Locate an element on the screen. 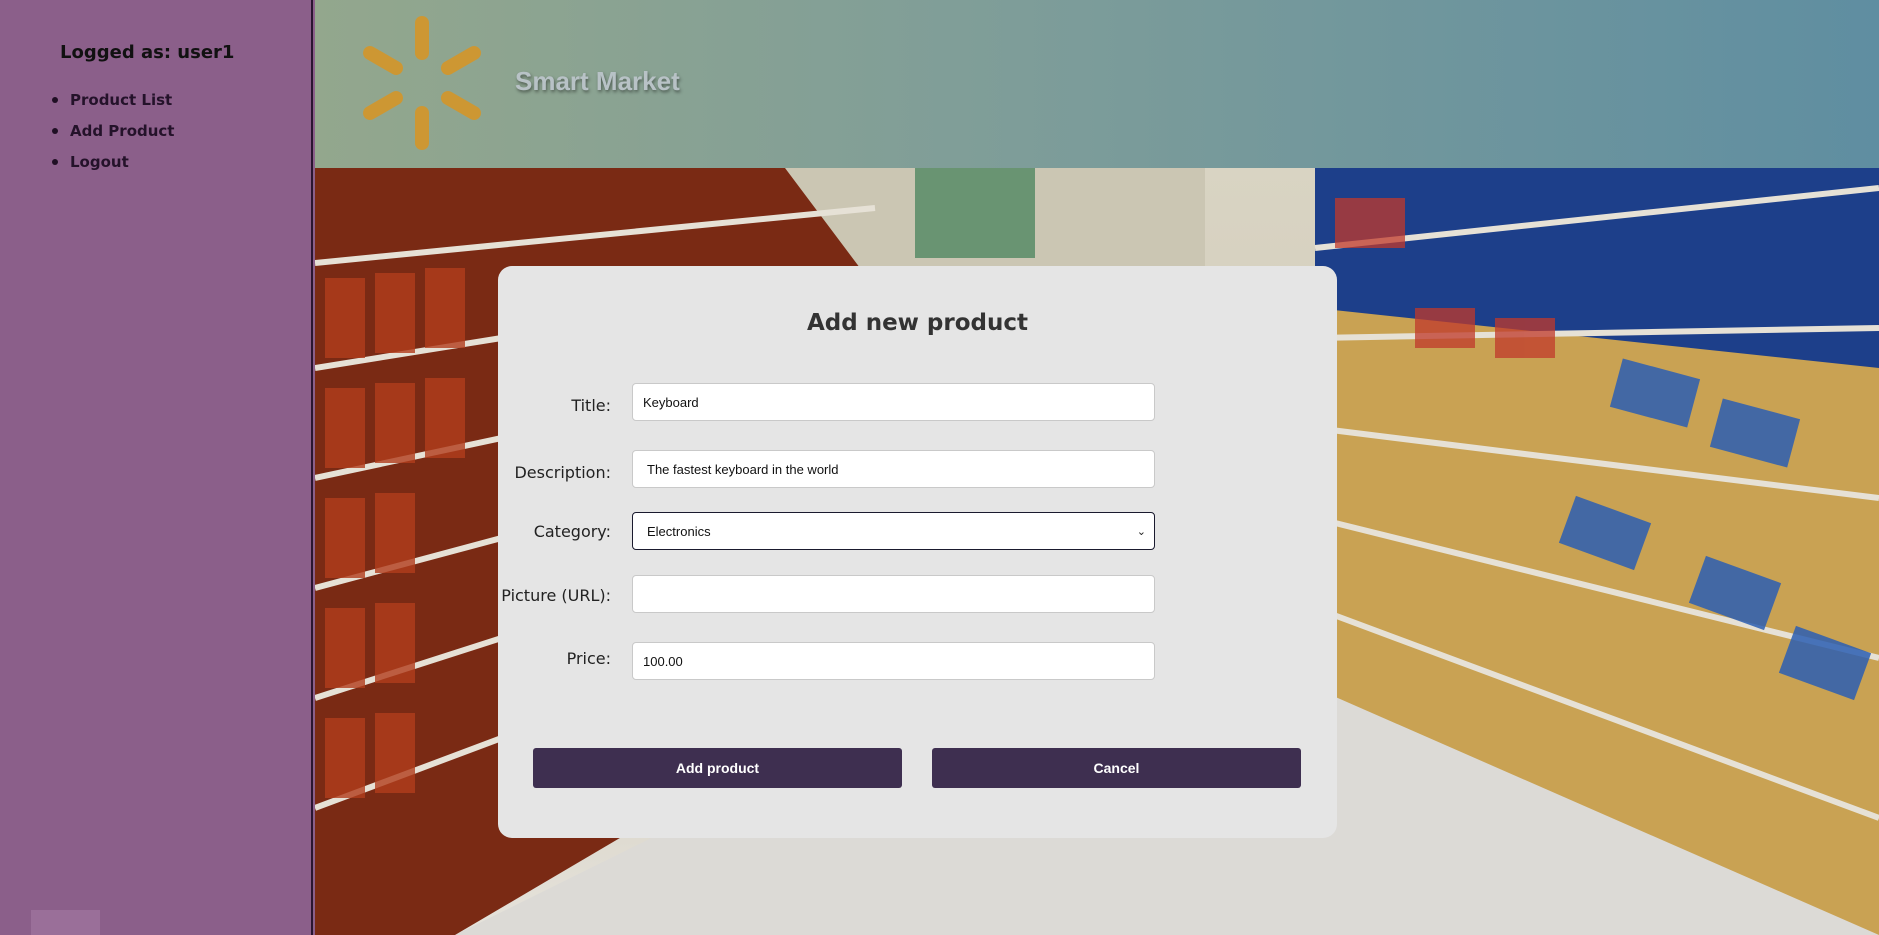  price-label: Price: is located at coordinates (588, 658).